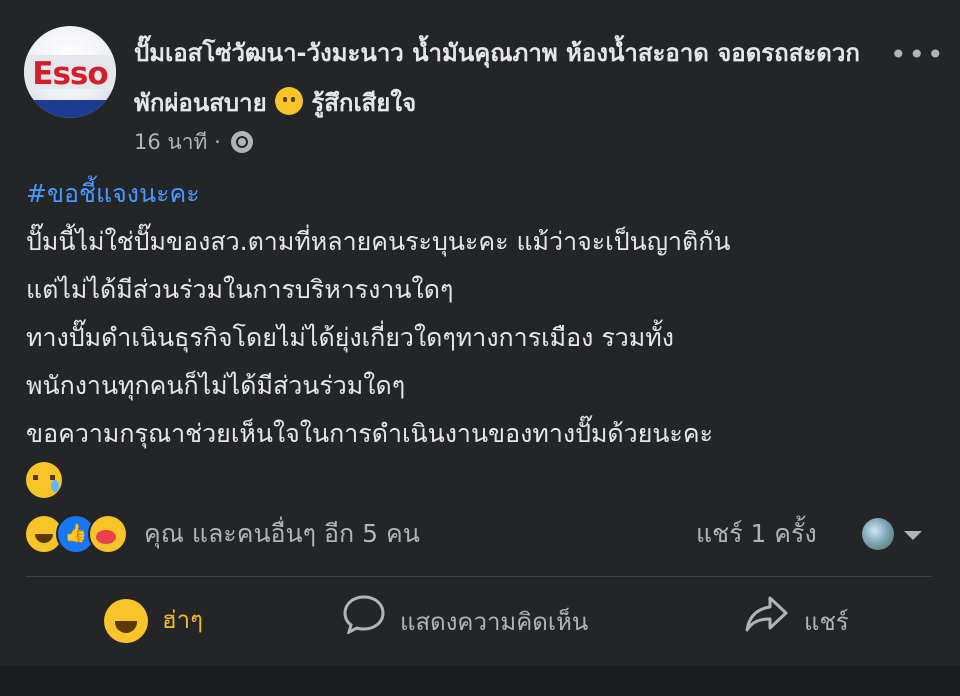  I want to click on page-avatar: Esso, so click(70, 72).